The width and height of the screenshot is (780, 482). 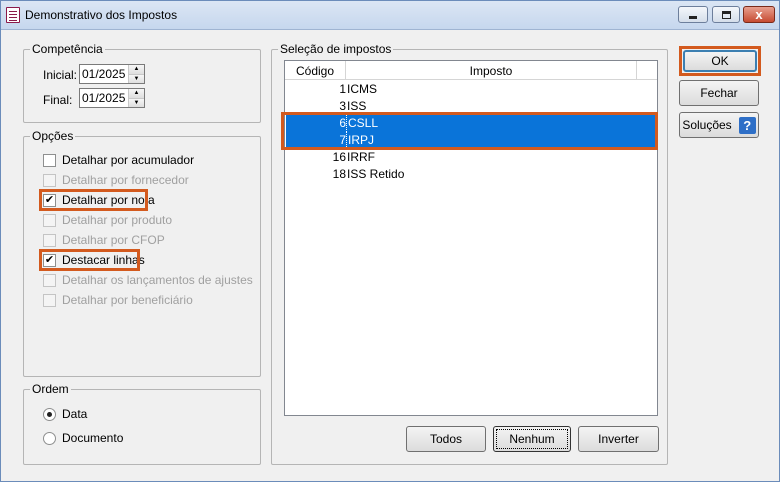 I want to click on final-label: Final:, so click(x=58, y=100).